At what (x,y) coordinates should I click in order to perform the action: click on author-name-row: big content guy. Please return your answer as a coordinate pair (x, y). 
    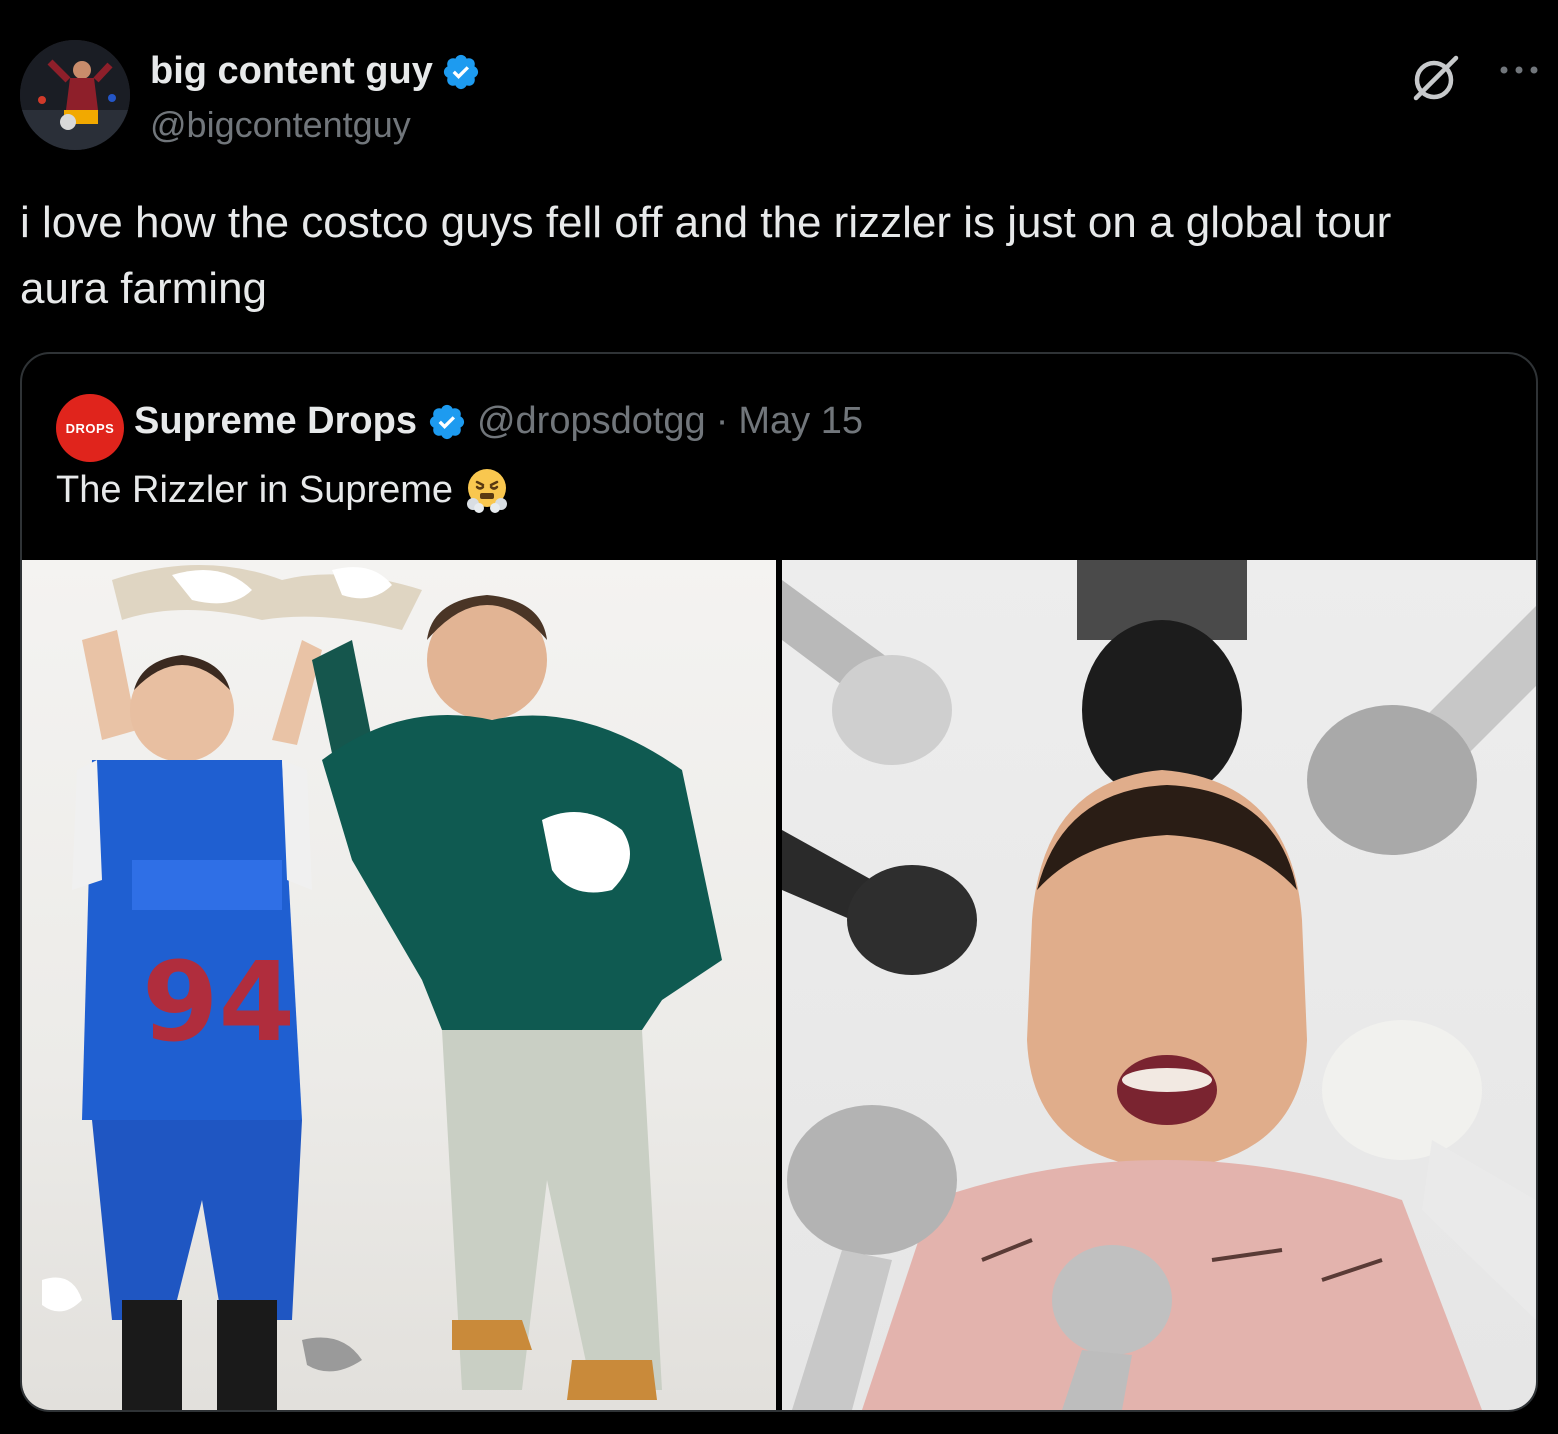
    Looking at the image, I should click on (315, 71).